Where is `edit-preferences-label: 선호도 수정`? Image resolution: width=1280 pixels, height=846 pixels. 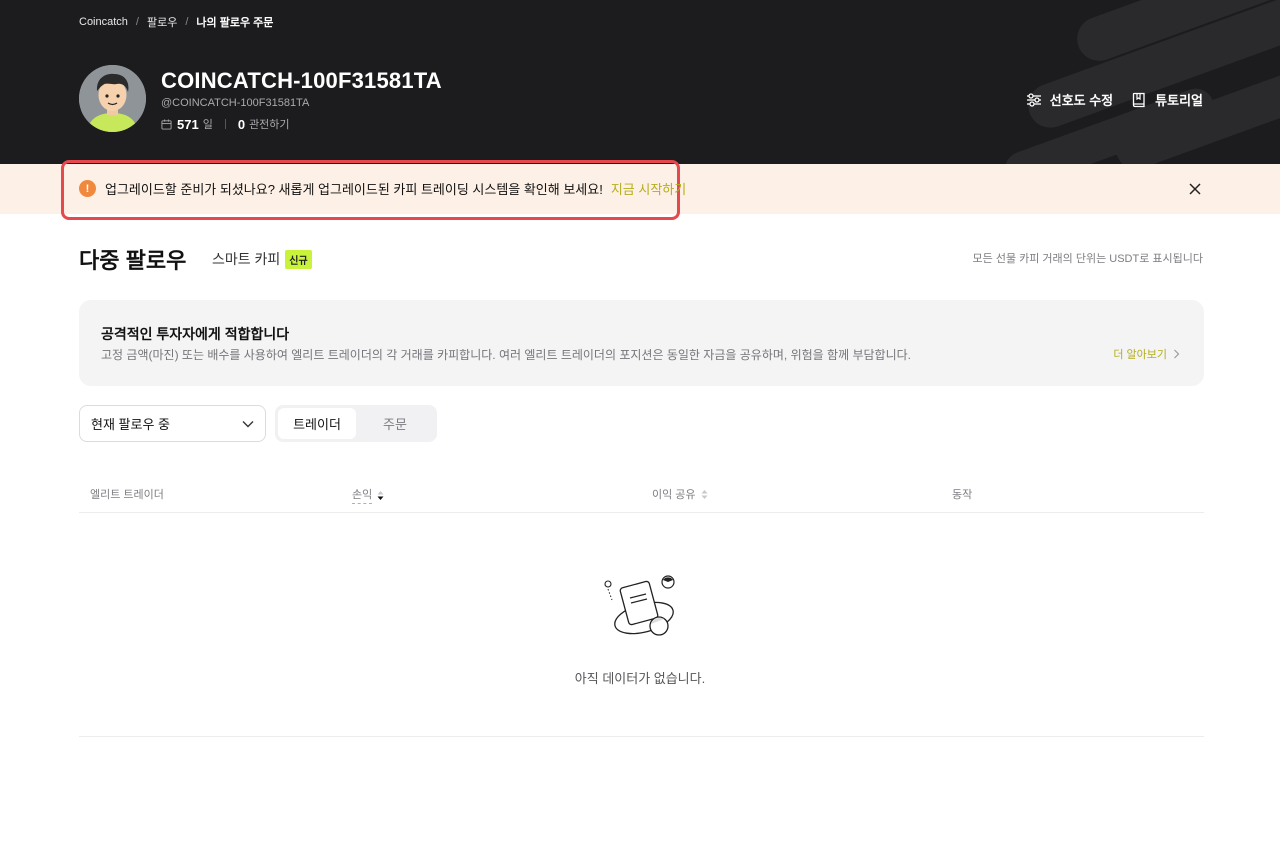 edit-preferences-label: 선호도 수정 is located at coordinates (1081, 100).